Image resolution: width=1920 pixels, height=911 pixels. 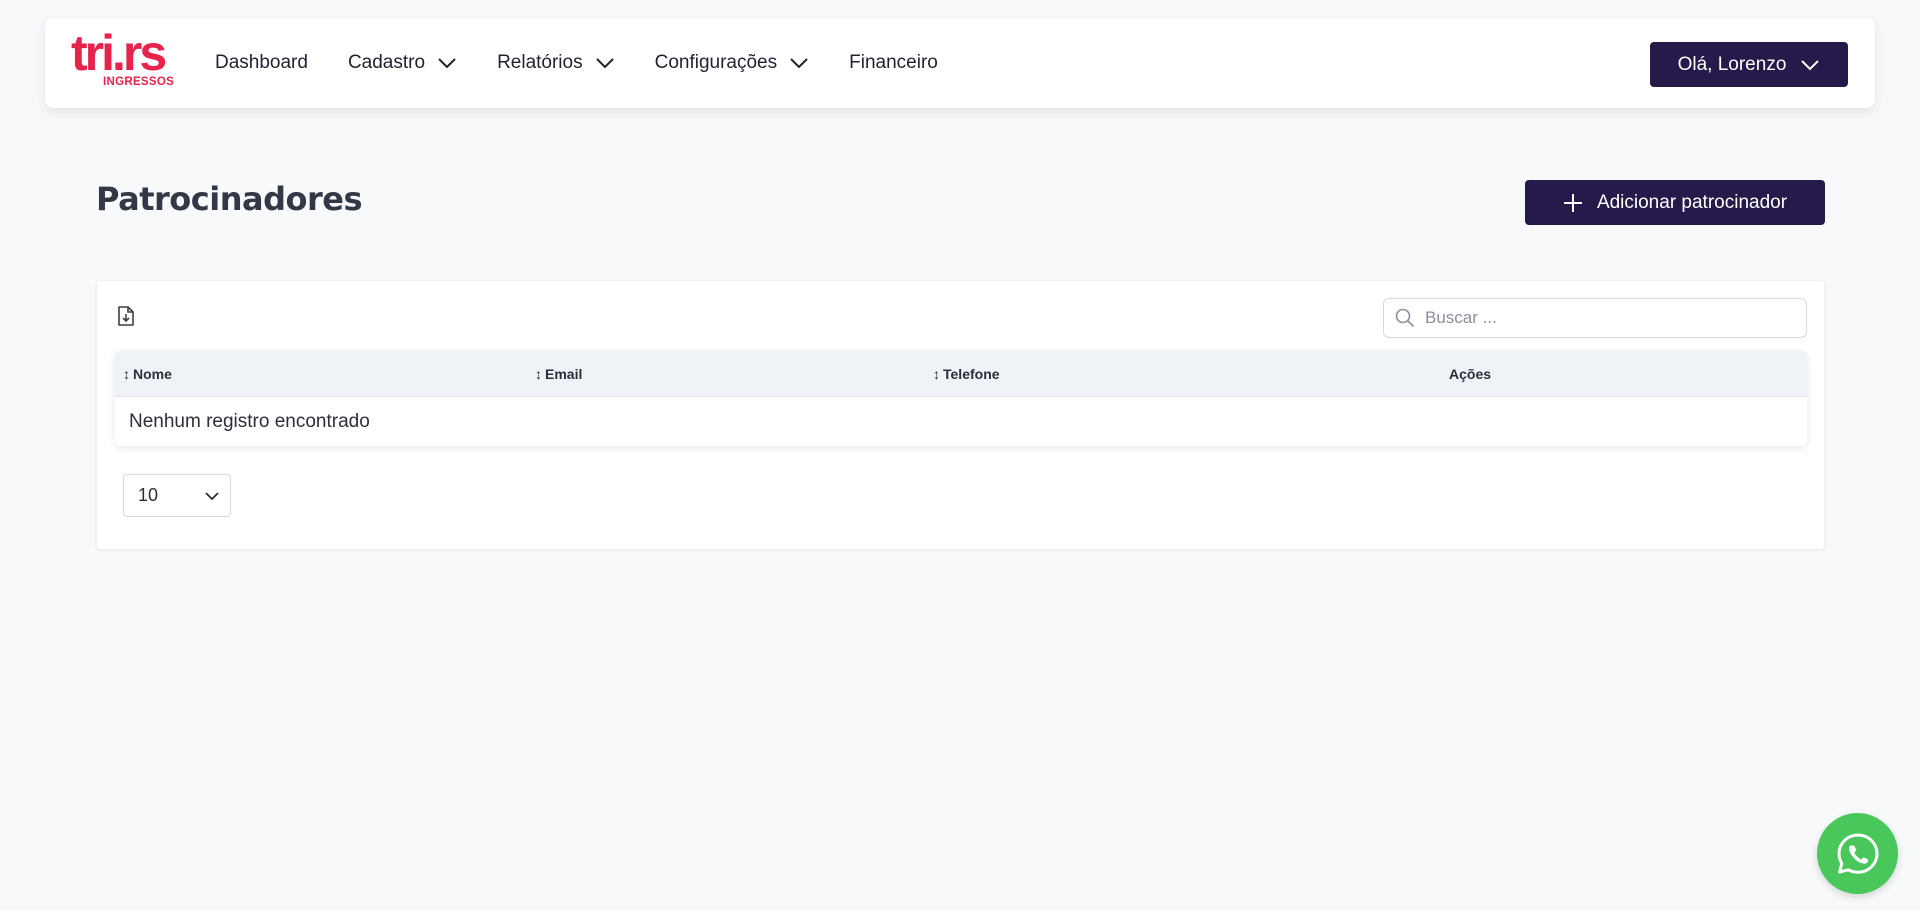 I want to click on nav-item-label: Cadastro, so click(x=386, y=62).